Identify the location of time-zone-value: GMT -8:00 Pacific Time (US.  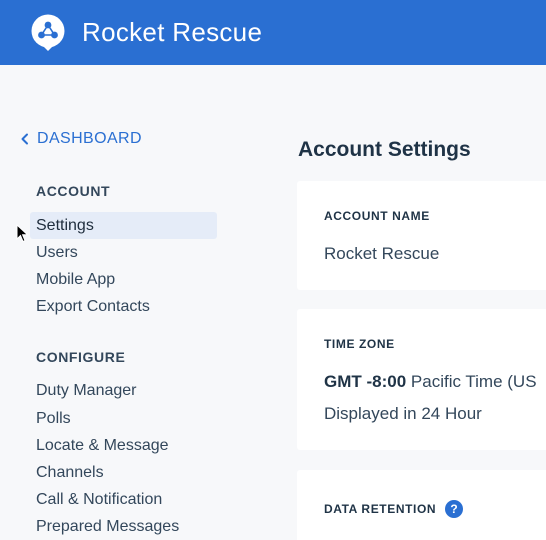
(430, 382).